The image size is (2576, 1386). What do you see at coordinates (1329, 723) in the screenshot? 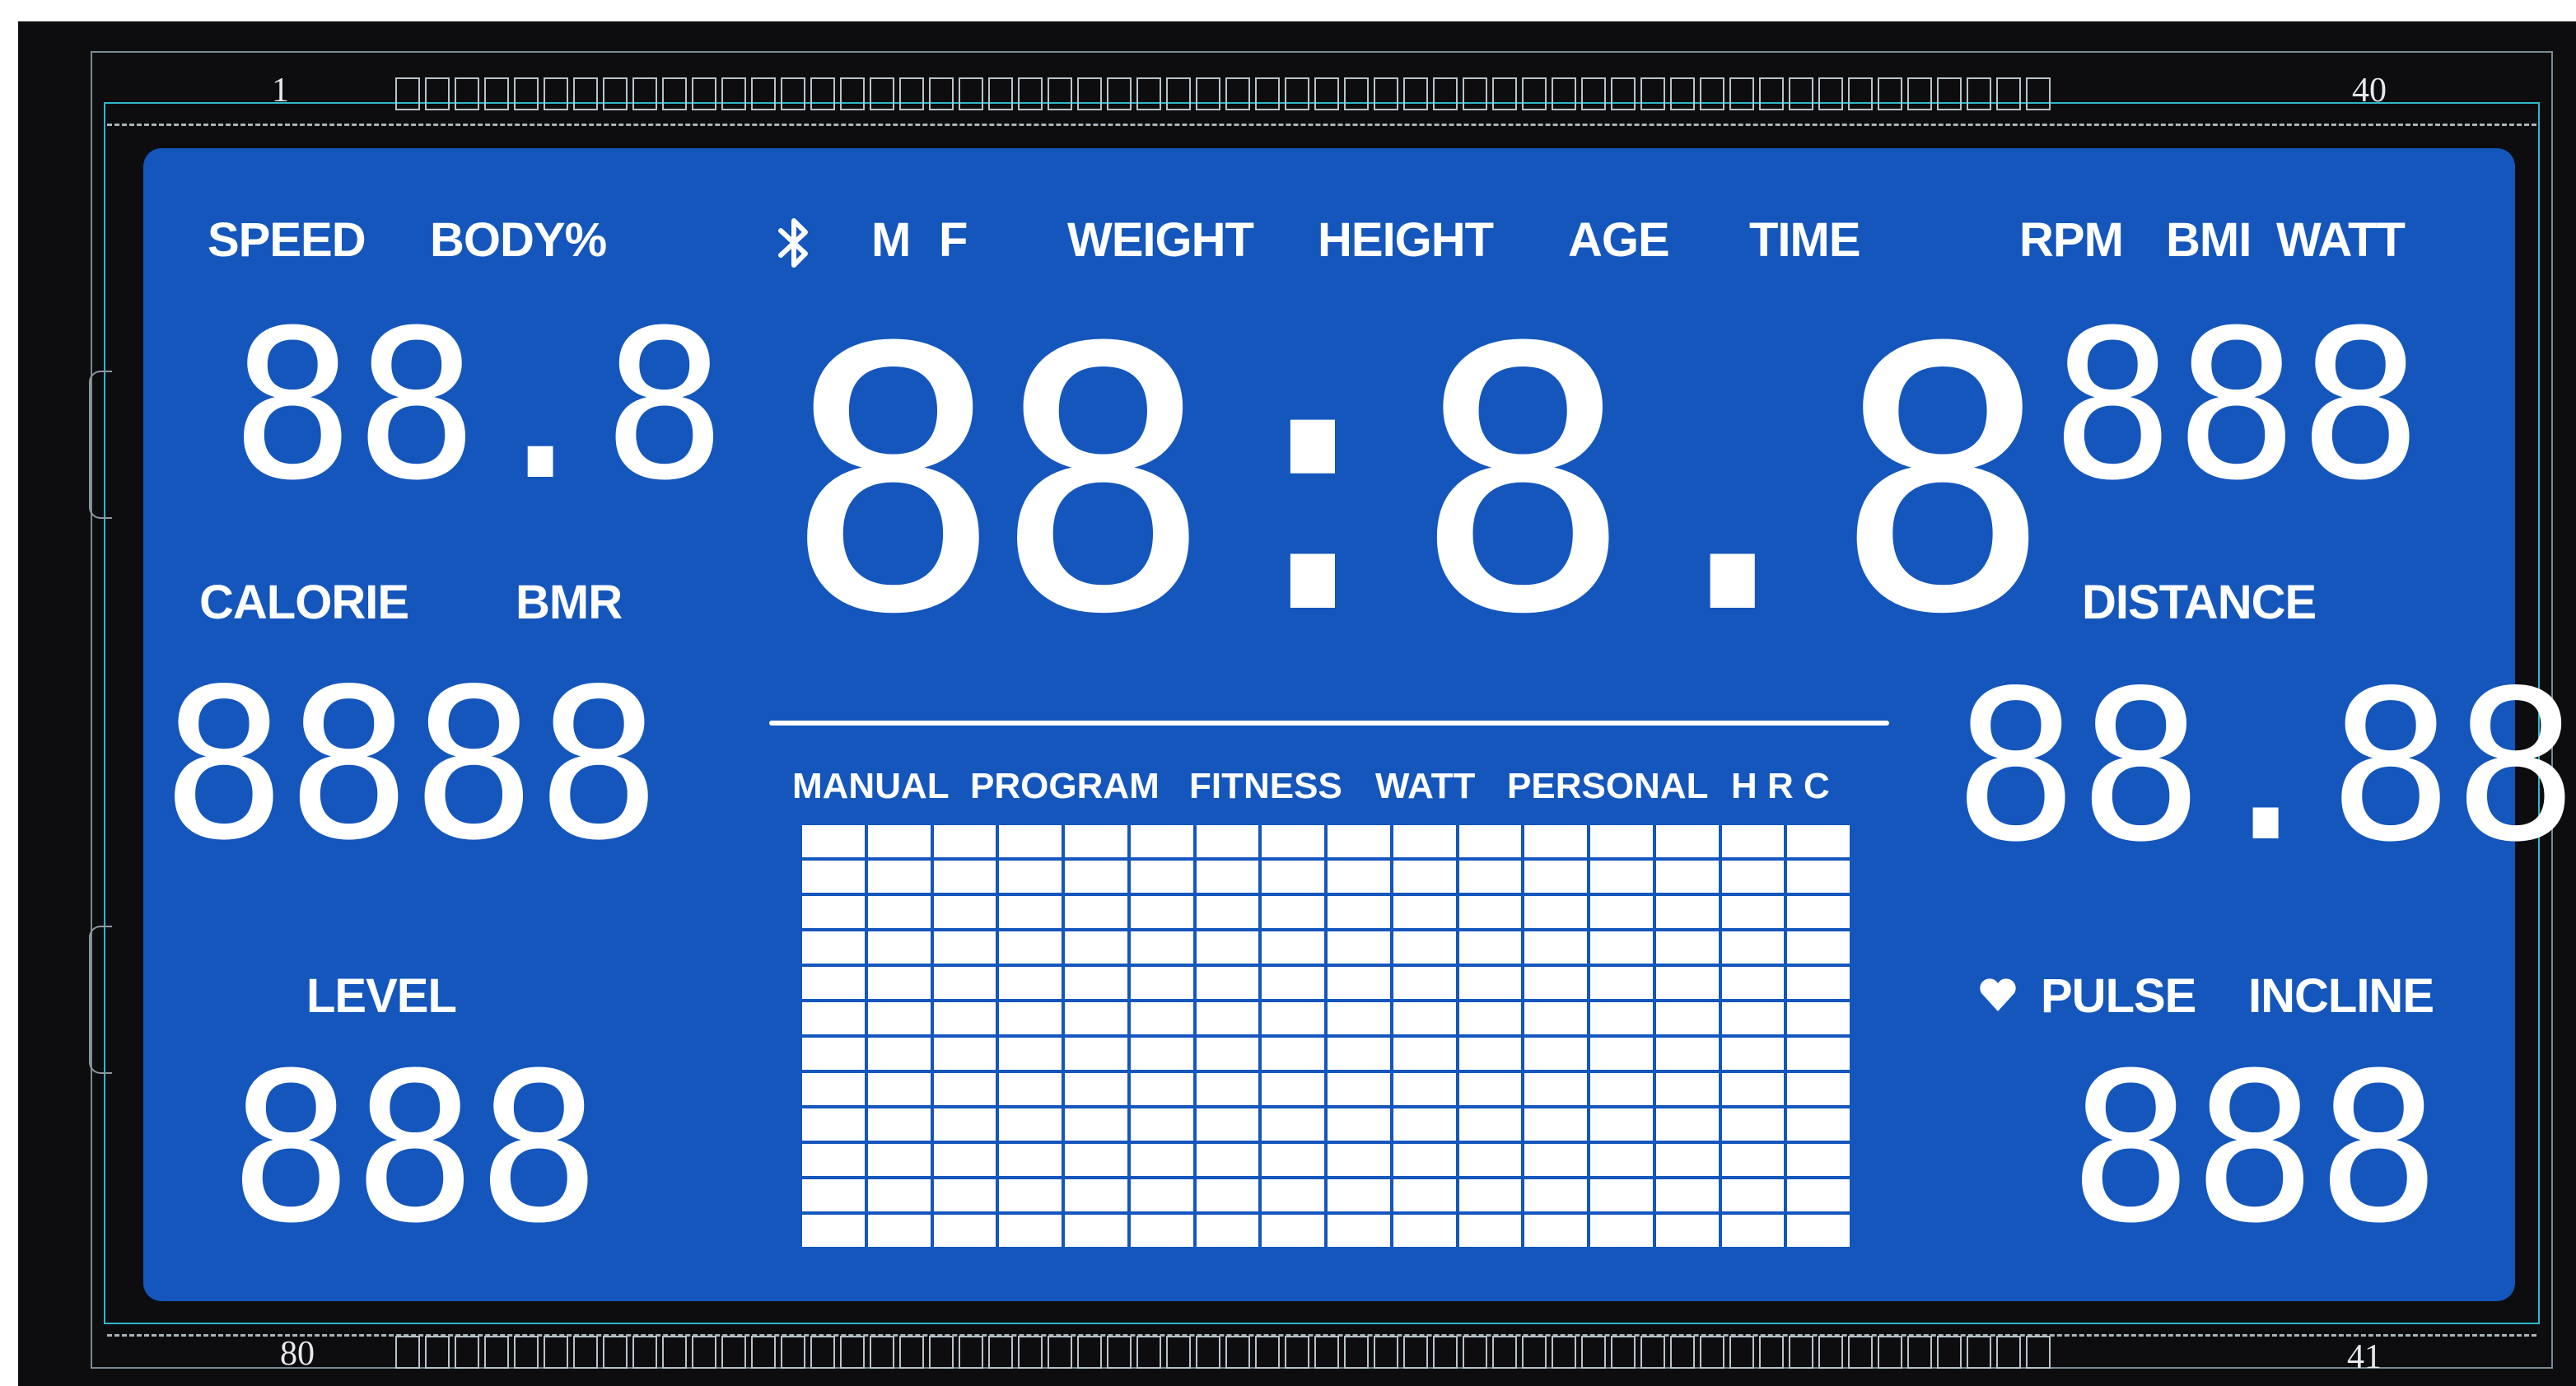
I see `divider-line` at bounding box center [1329, 723].